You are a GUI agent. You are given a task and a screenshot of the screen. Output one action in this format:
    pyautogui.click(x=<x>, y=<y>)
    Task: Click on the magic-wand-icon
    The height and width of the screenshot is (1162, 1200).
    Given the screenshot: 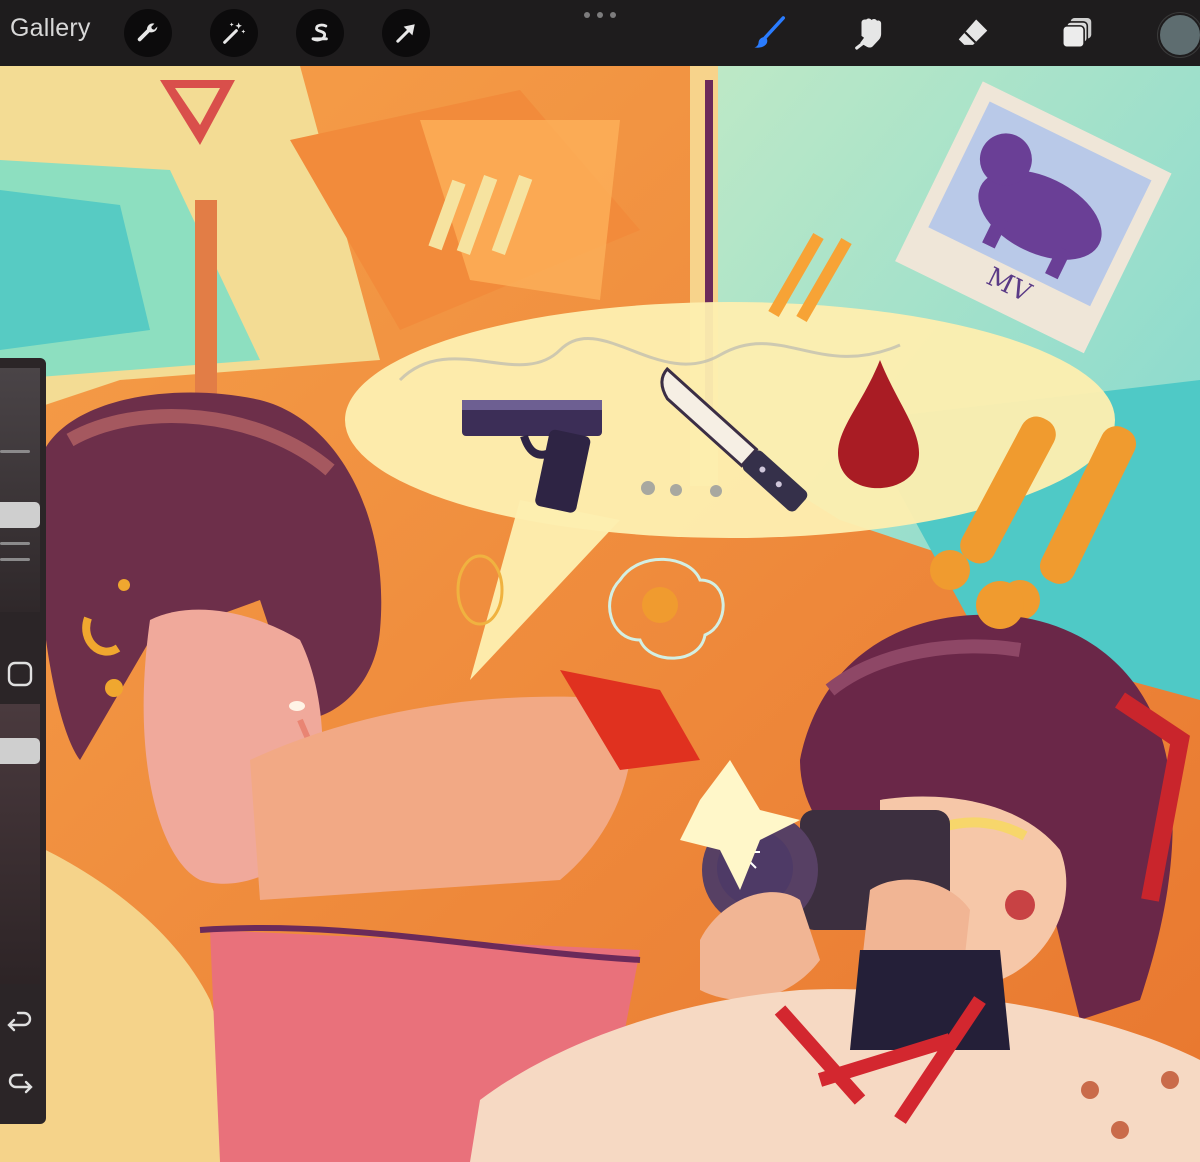 What is the action you would take?
    pyautogui.click(x=234, y=33)
    